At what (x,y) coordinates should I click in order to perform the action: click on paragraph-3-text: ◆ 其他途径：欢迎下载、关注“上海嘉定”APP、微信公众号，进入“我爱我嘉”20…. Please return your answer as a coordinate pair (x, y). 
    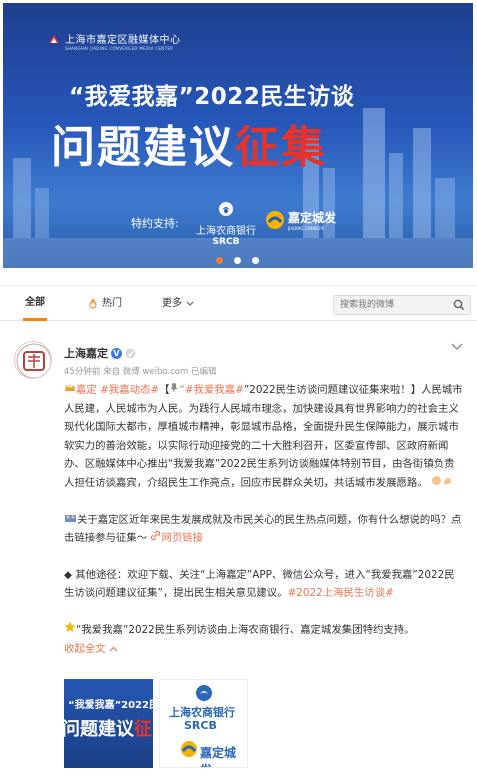
    Looking at the image, I should click on (259, 584).